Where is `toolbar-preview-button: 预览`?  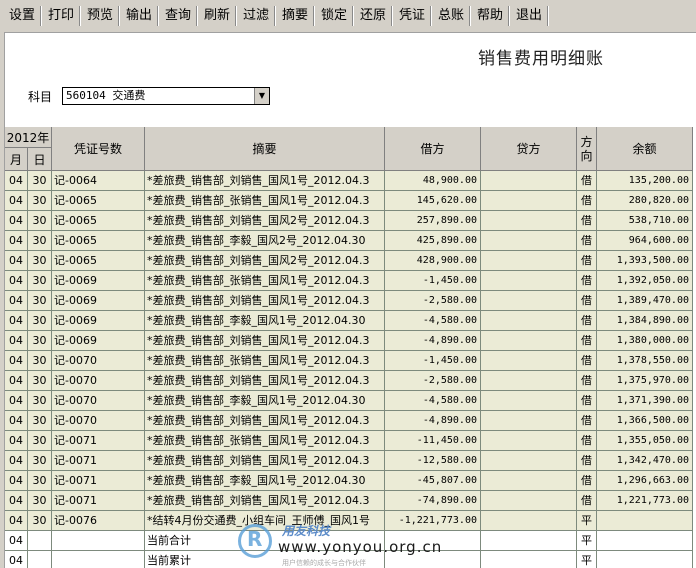
toolbar-preview-button: 预览 is located at coordinates (100, 16).